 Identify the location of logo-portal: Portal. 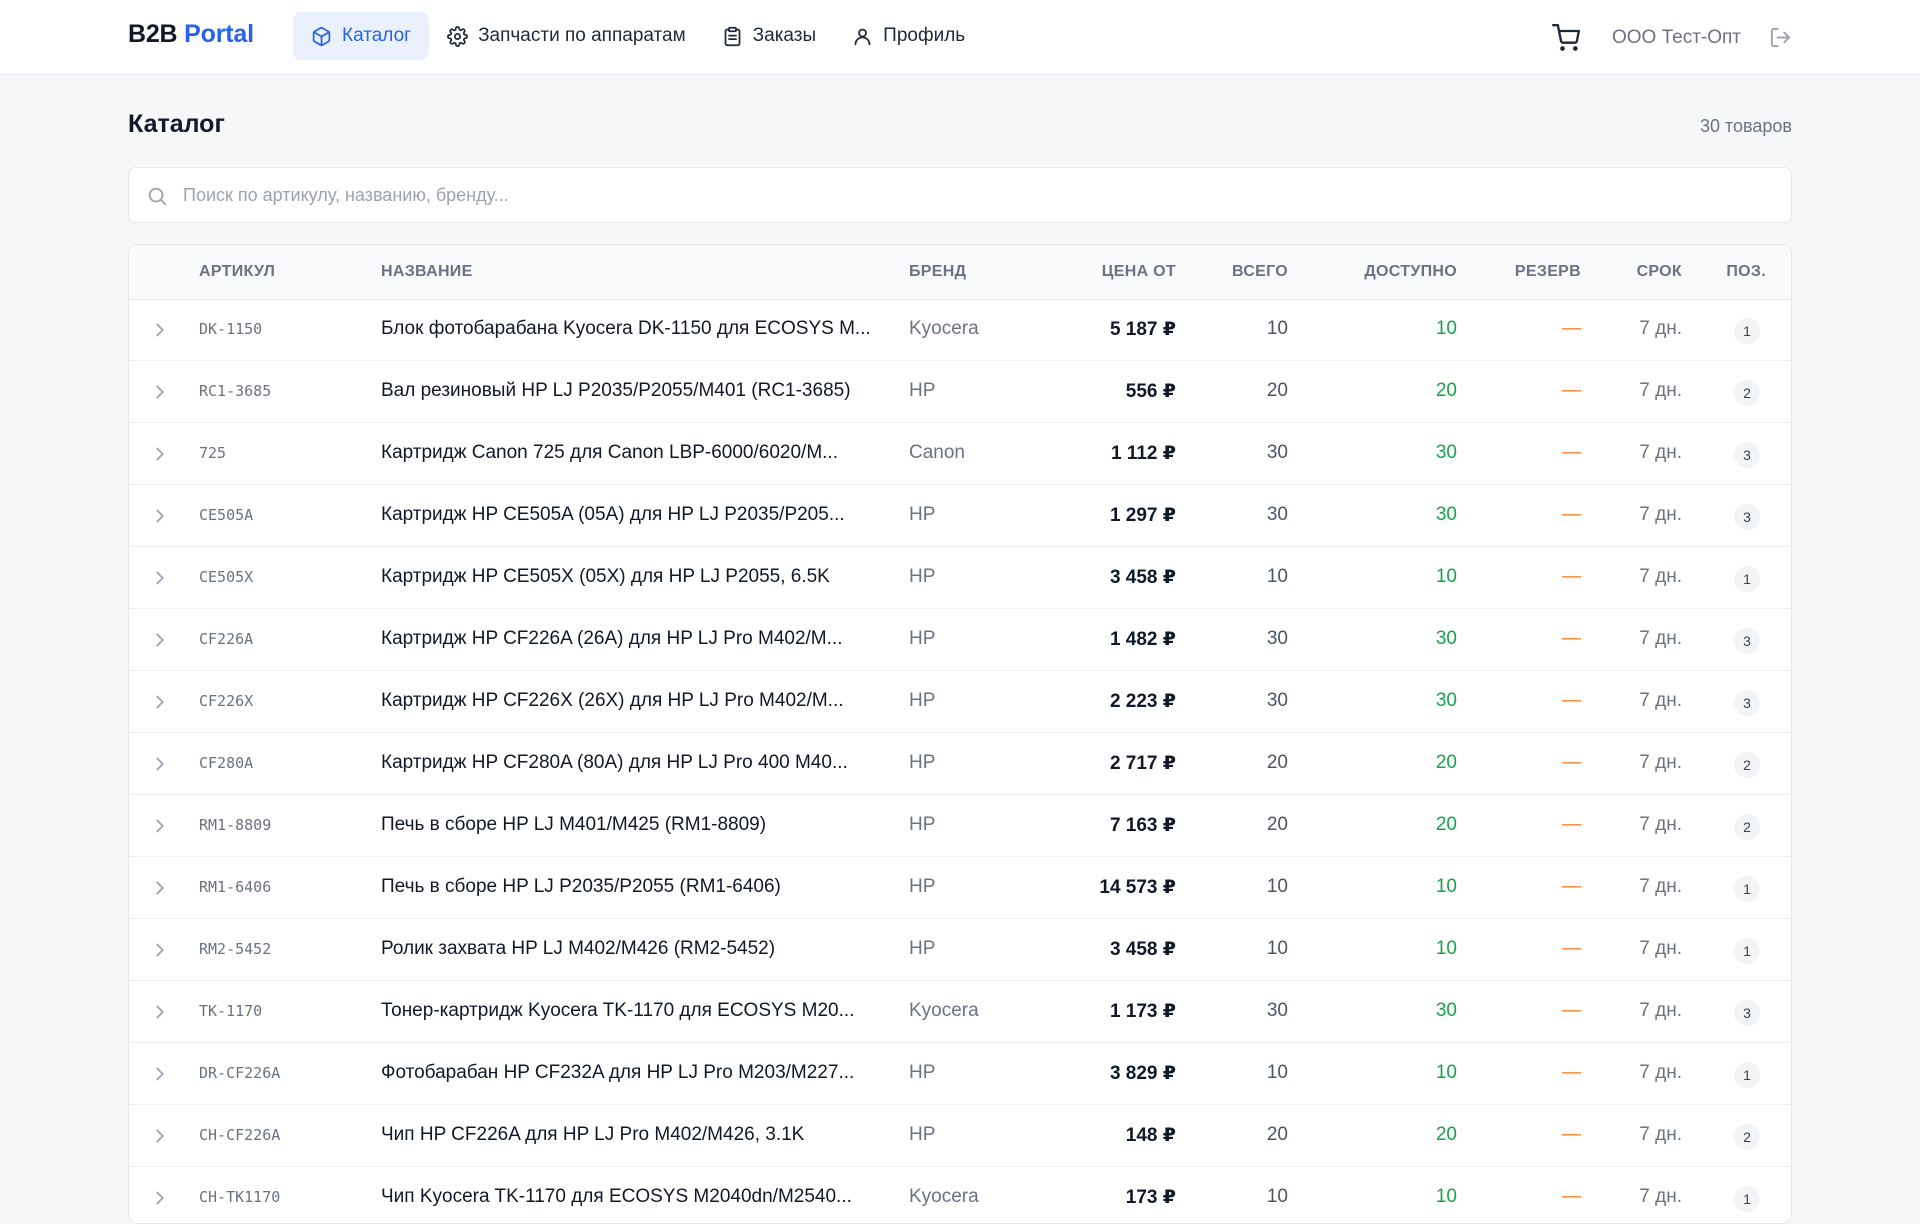
(219, 34).